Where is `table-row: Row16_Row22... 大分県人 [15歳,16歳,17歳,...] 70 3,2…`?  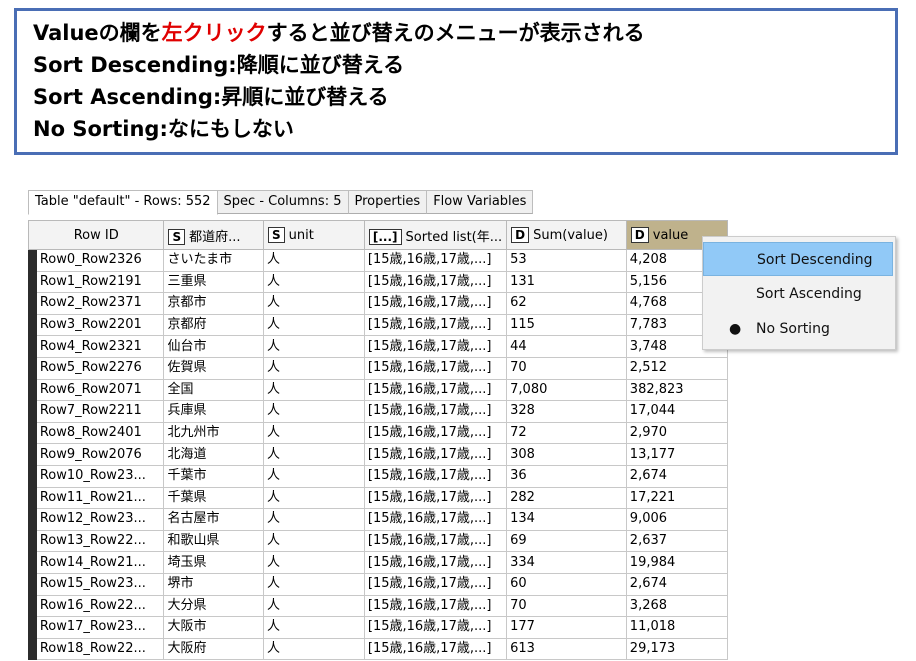
table-row: Row16_Row22... 大分県人 [15歳,16歳,17歳,...] 70 3,2… is located at coordinates (378, 606).